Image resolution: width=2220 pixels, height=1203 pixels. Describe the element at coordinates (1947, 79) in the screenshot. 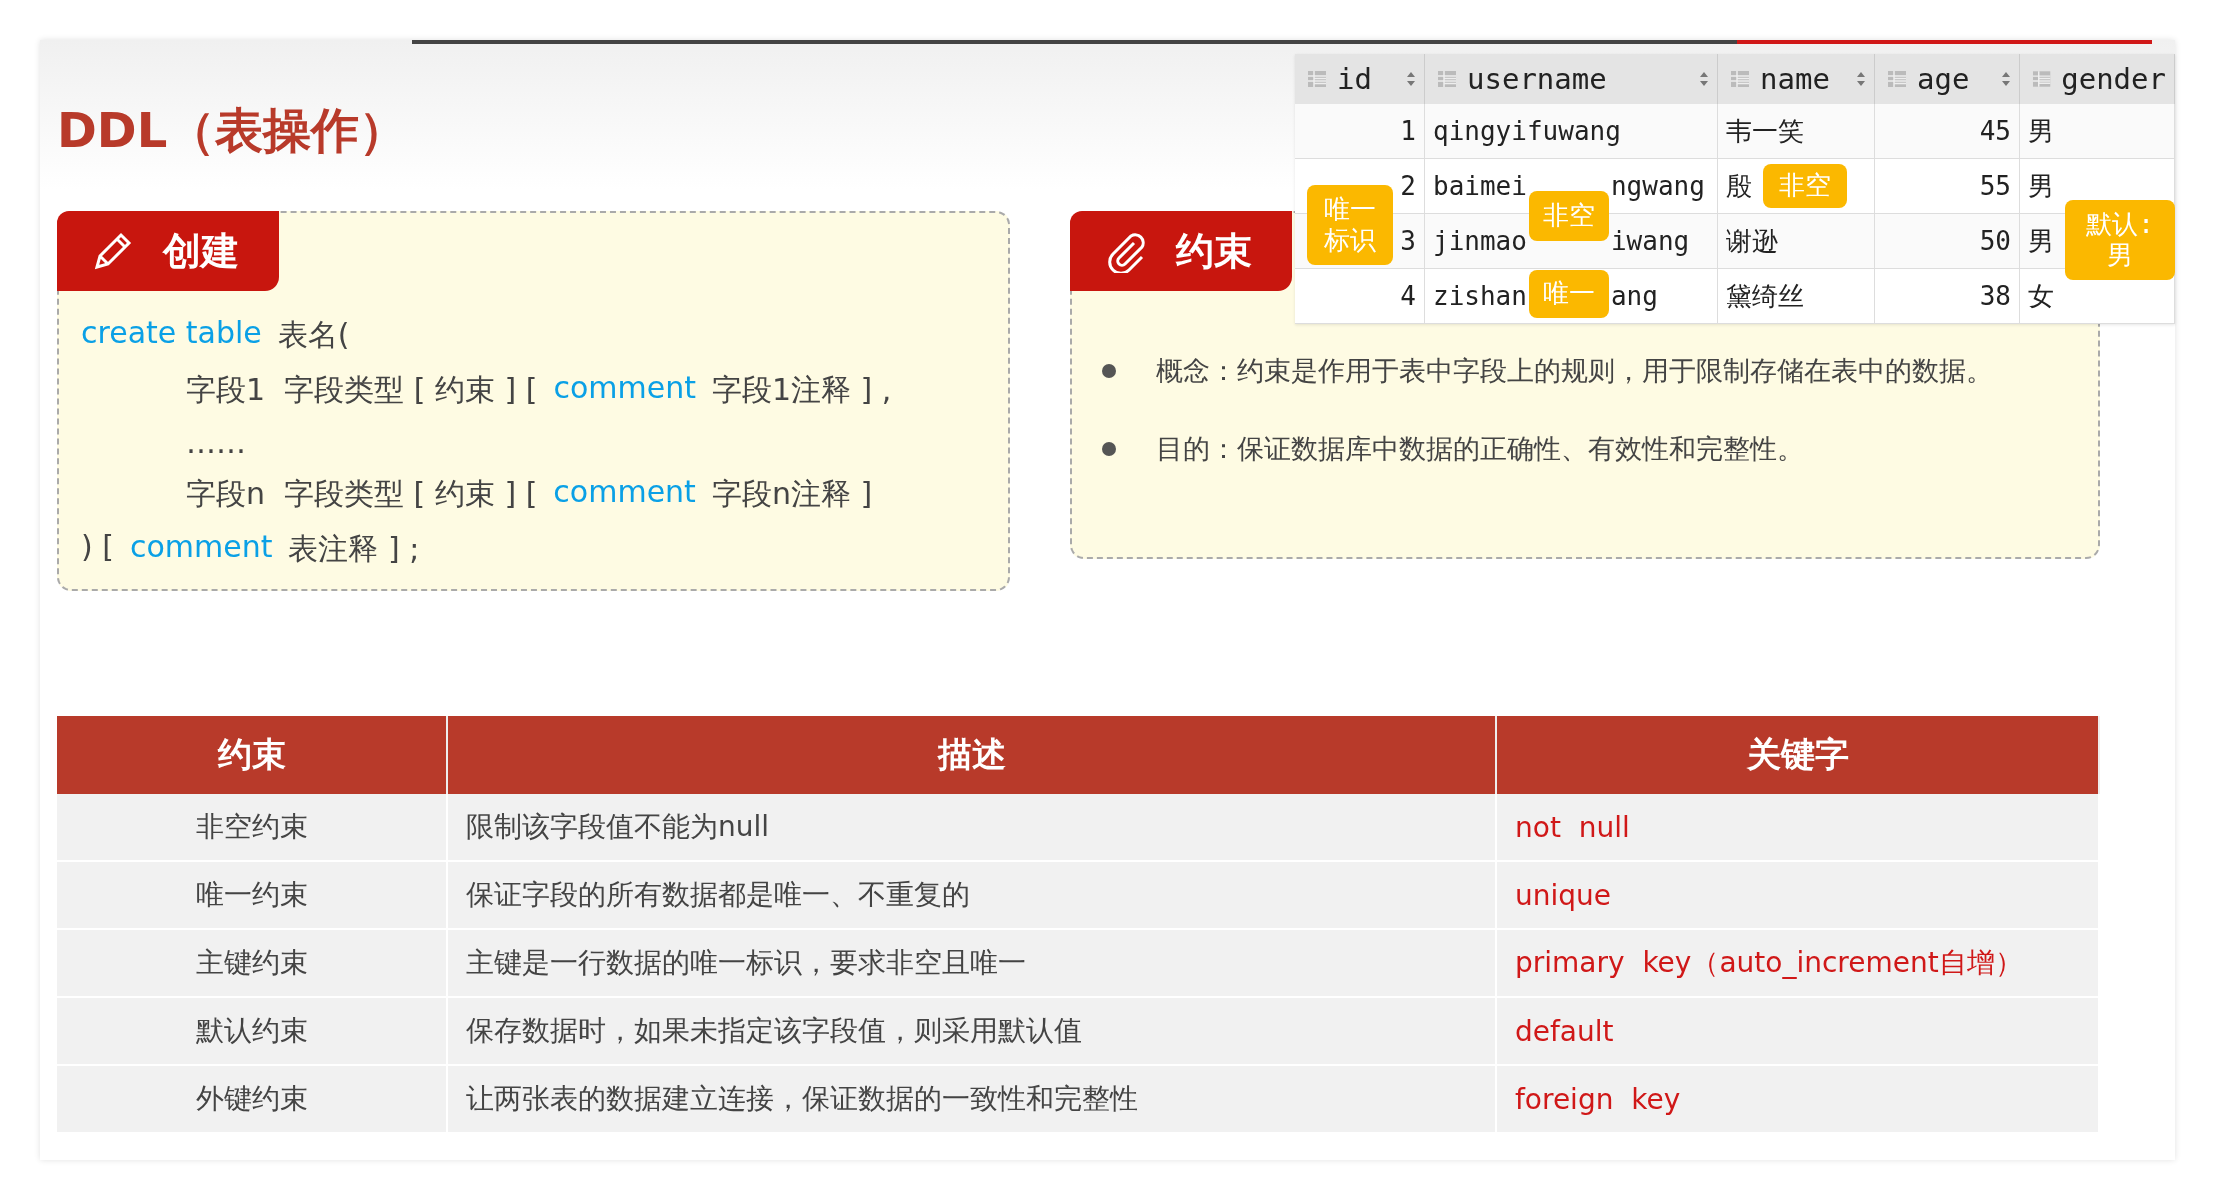

I see `column-header: age` at that location.